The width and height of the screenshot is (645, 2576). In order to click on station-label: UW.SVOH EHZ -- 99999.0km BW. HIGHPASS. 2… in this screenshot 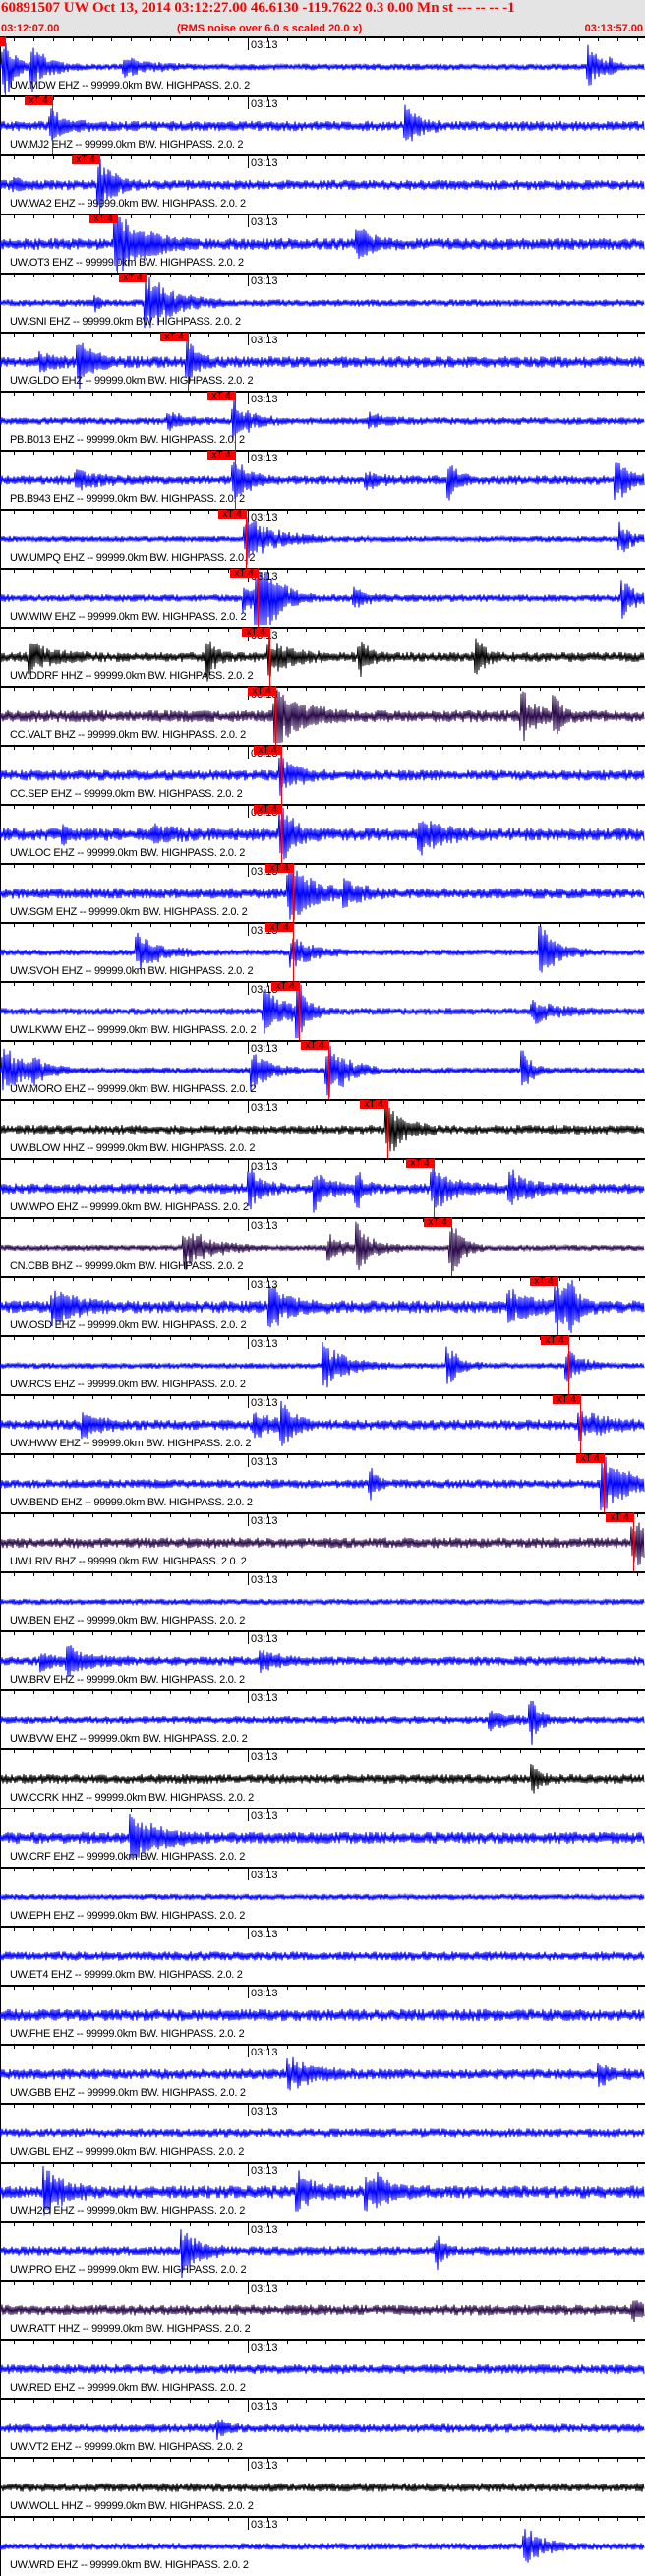, I will do `click(132, 971)`.